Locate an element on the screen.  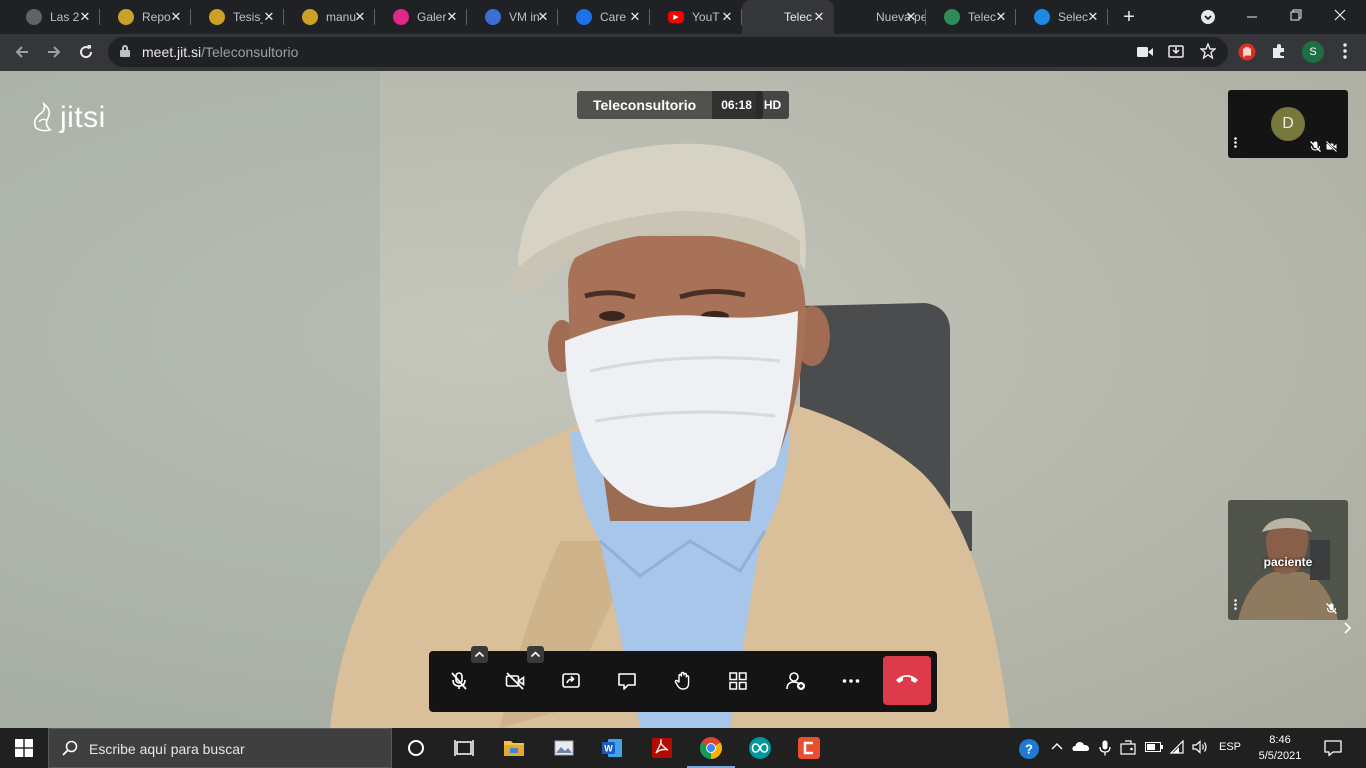
new-tab-button: + is located at coordinates (1129, 17).